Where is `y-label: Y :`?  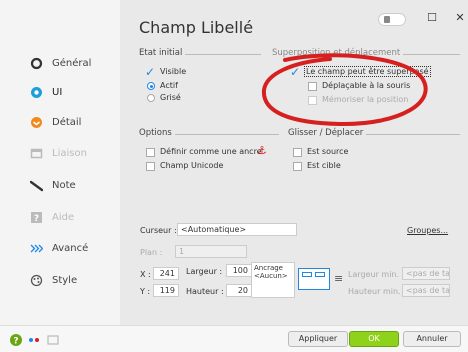 y-label: Y : is located at coordinates (145, 291).